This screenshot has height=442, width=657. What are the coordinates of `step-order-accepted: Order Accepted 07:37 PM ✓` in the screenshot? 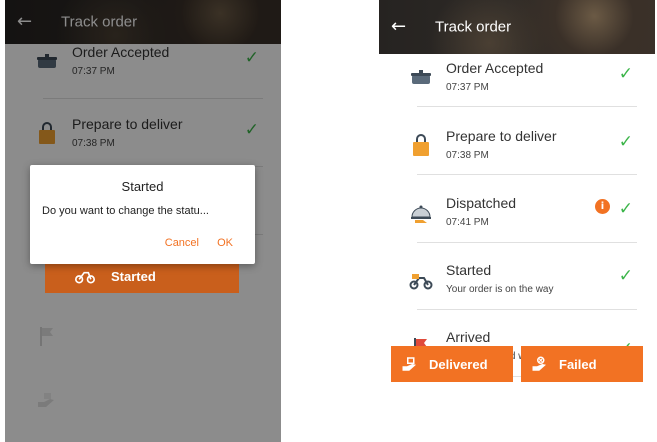 It's located at (517, 85).